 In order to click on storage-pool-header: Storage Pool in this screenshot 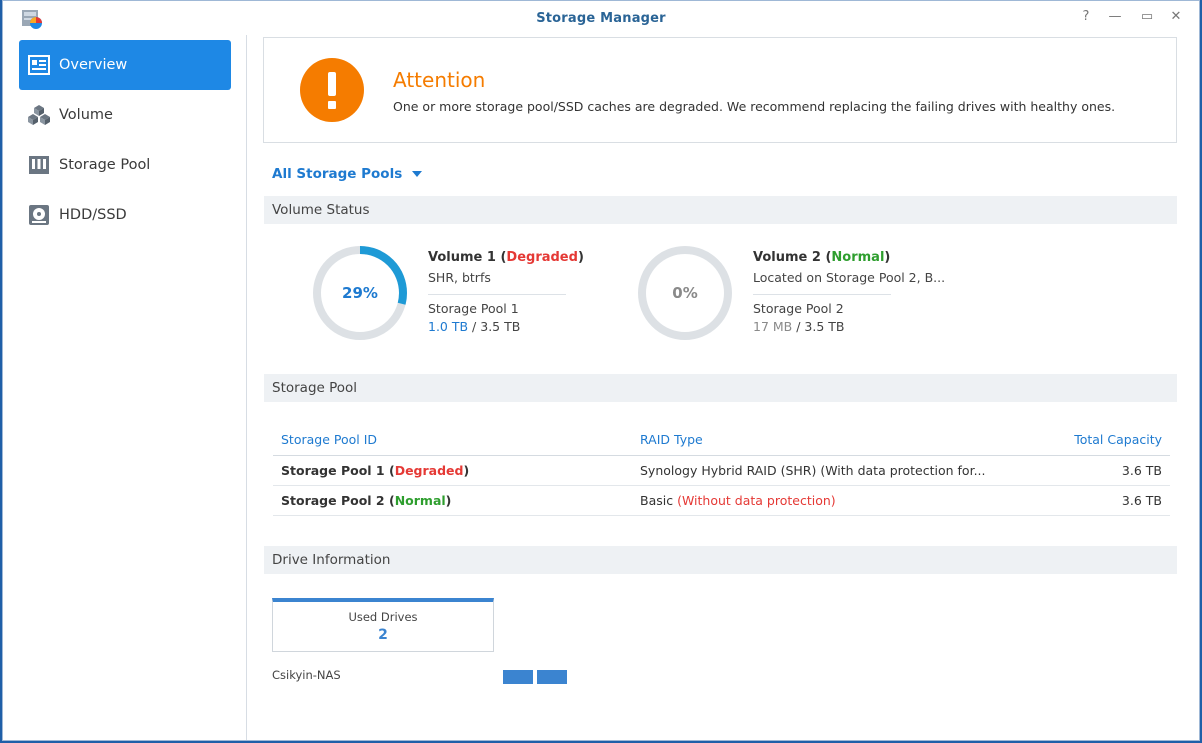, I will do `click(720, 388)`.